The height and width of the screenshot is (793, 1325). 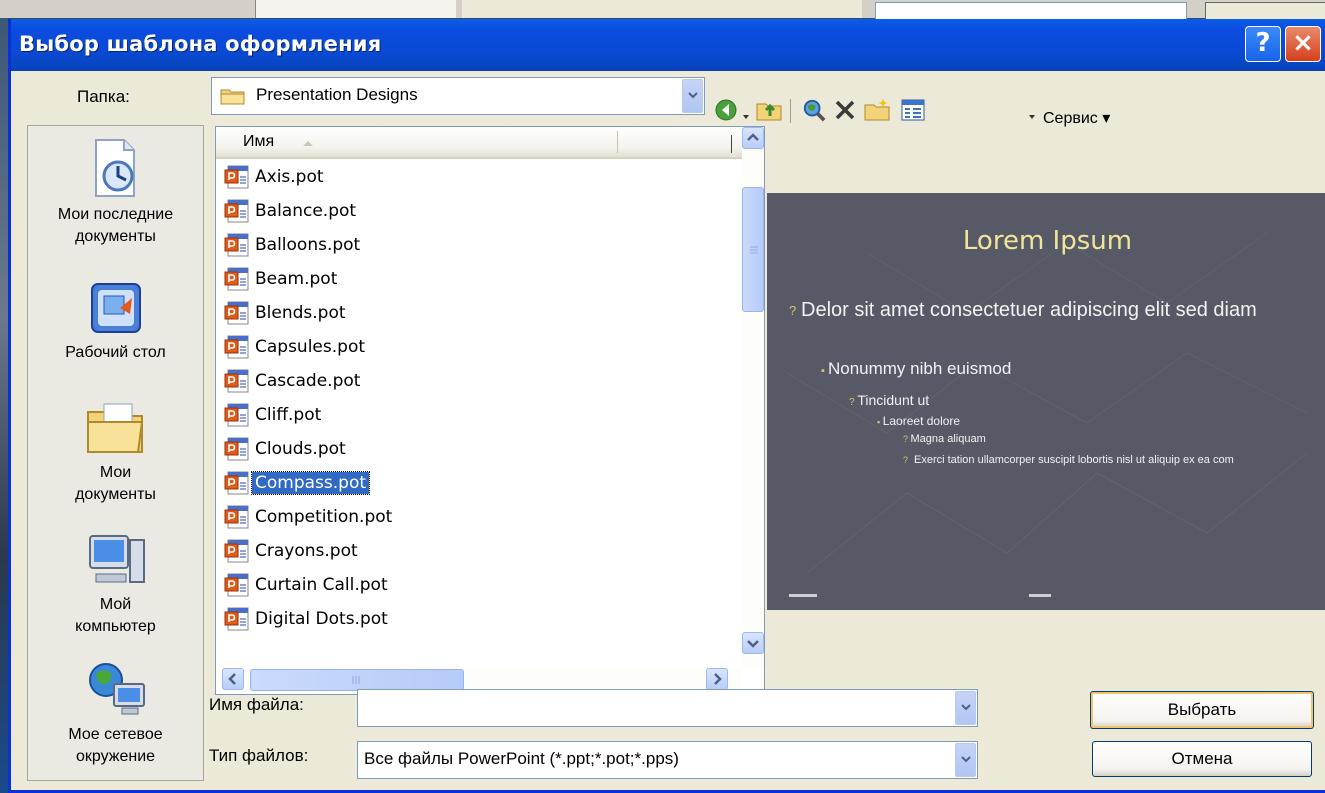 What do you see at coordinates (790, 111) in the screenshot?
I see `toolbar-separator` at bounding box center [790, 111].